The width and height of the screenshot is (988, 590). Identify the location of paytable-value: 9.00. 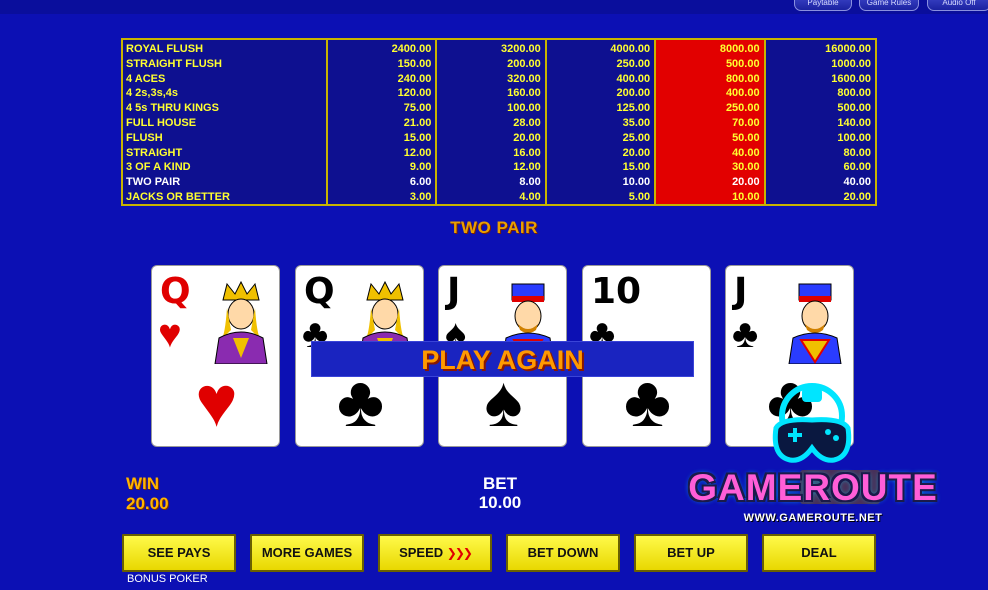
(420, 167).